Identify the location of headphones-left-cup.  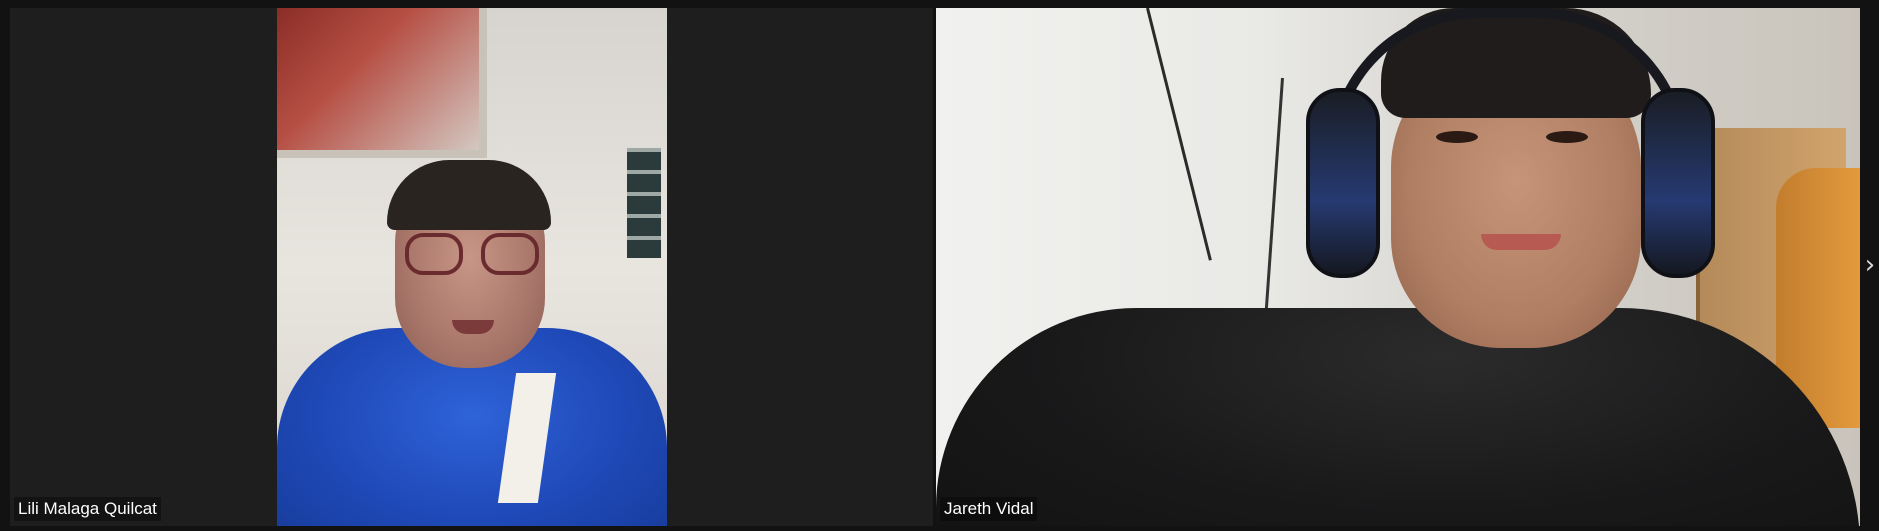
(1343, 183).